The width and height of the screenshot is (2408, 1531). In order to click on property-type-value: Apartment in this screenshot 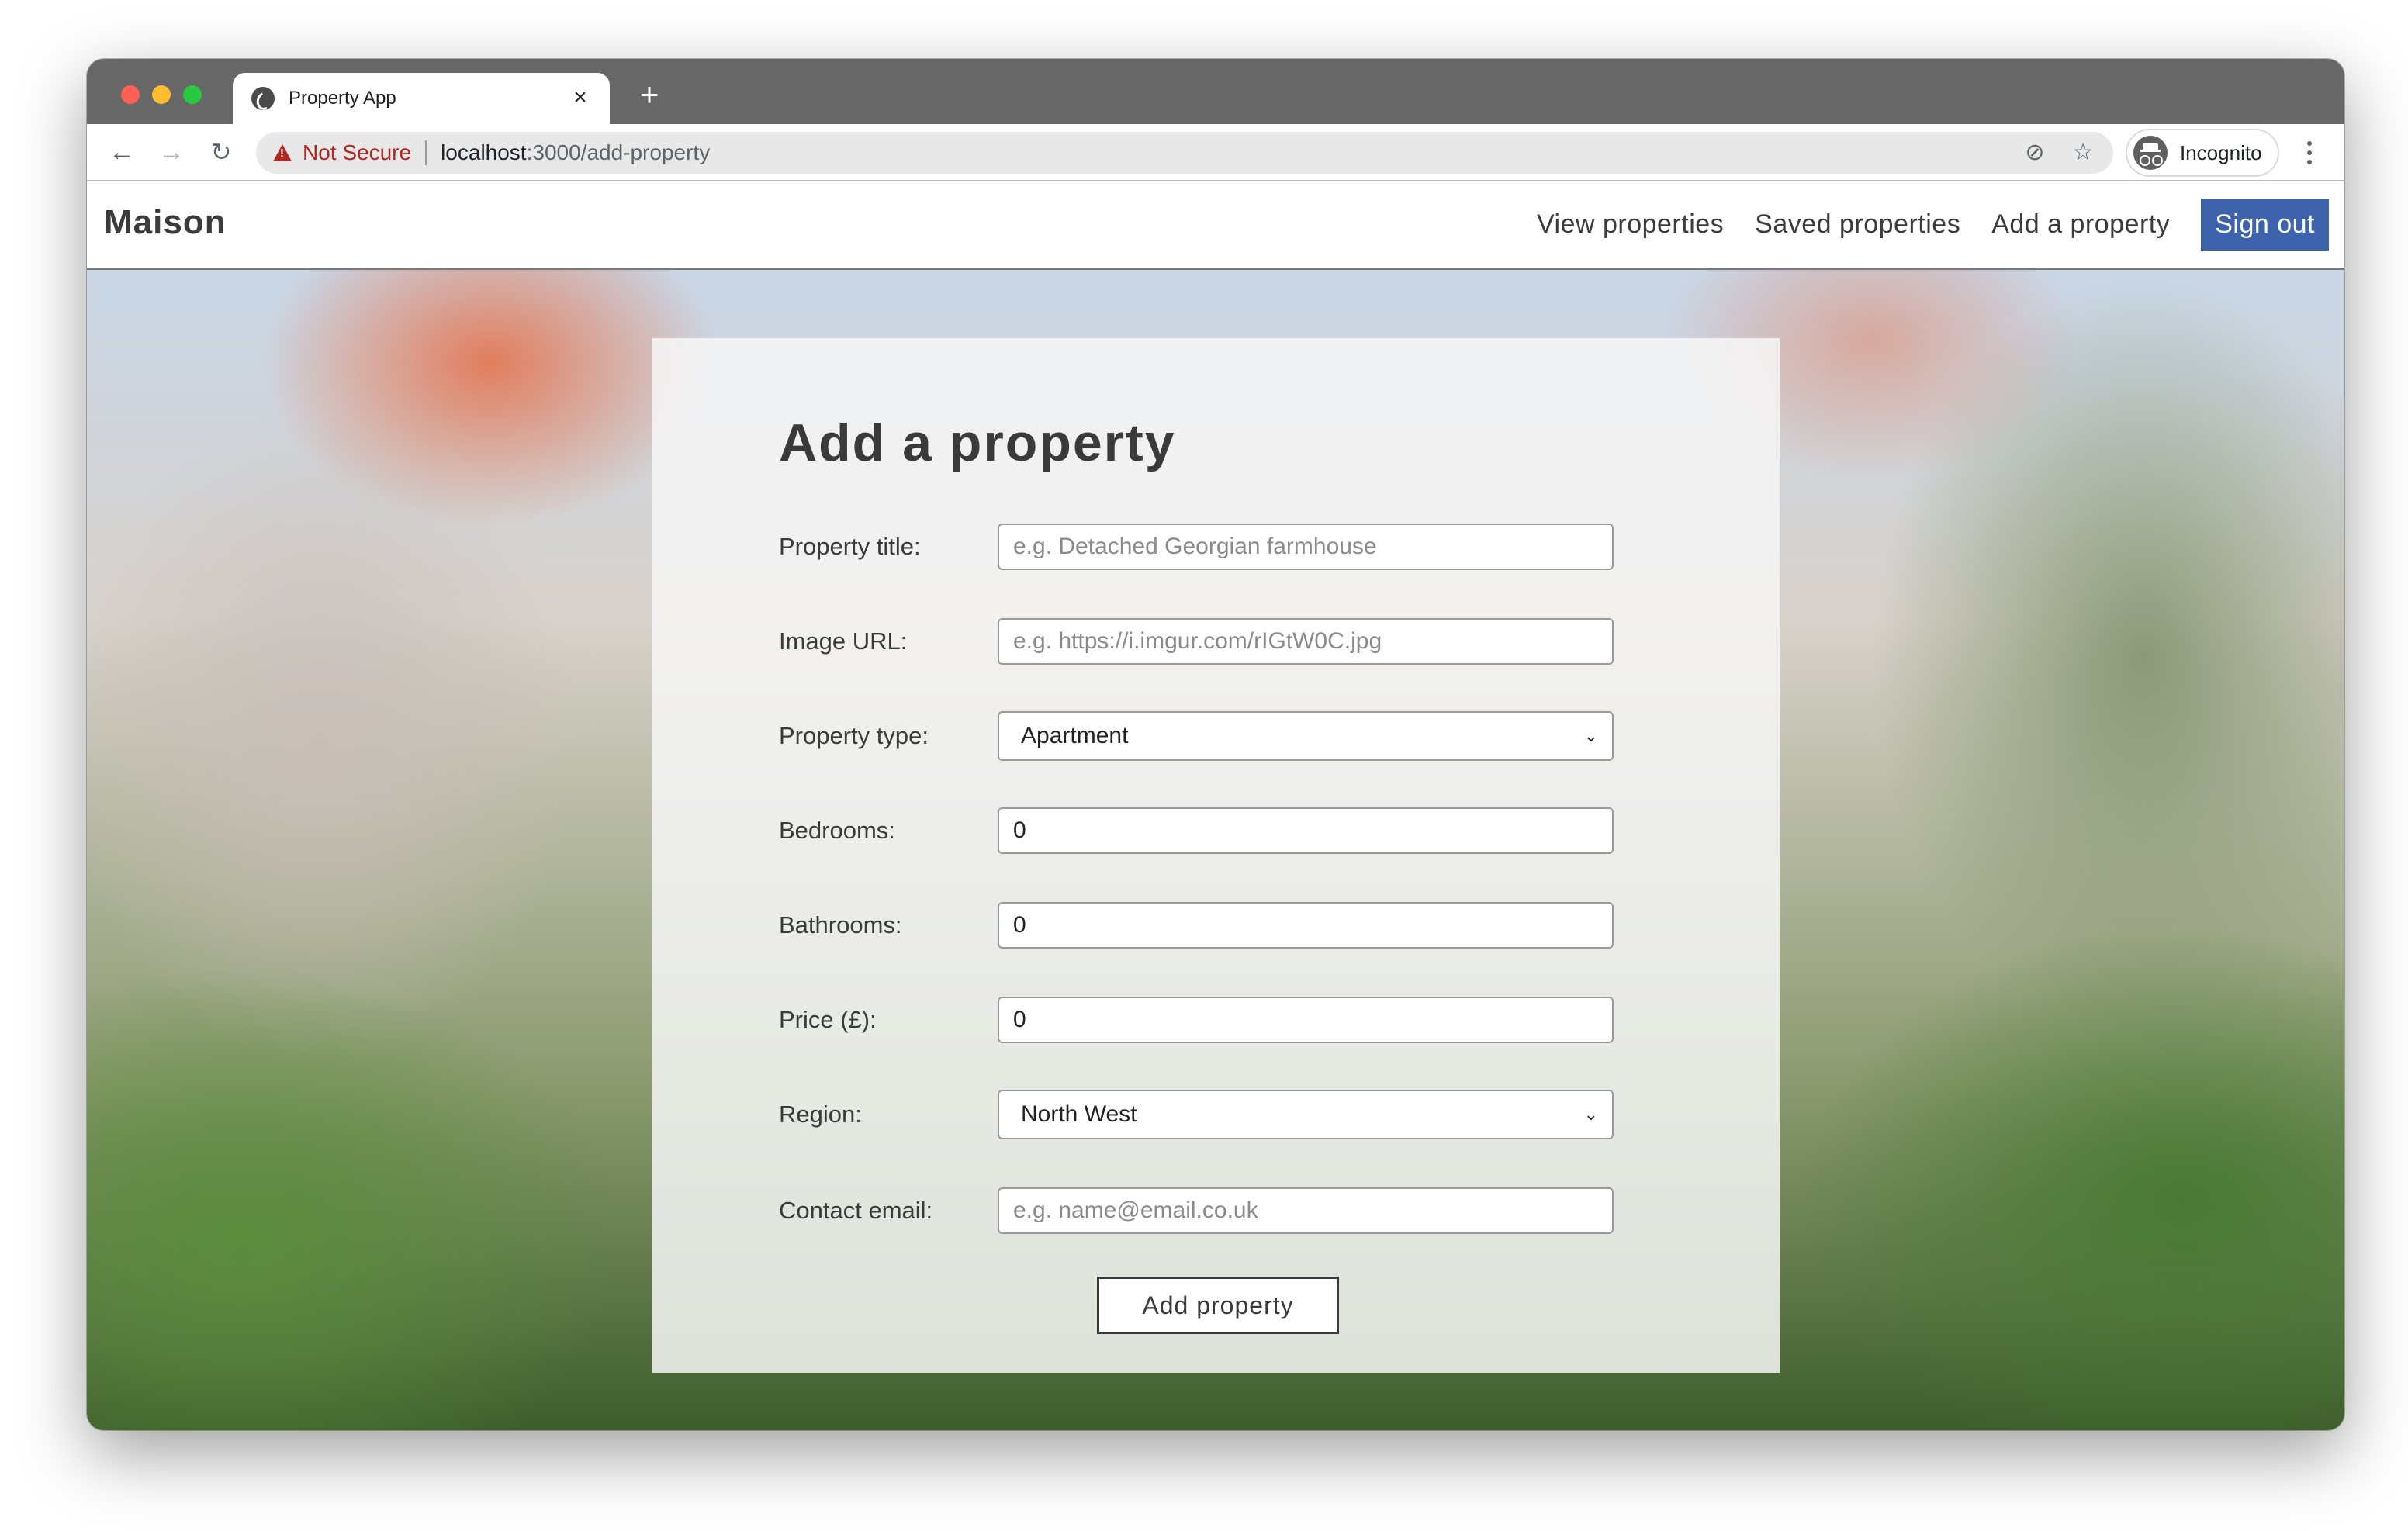, I will do `click(1075, 735)`.